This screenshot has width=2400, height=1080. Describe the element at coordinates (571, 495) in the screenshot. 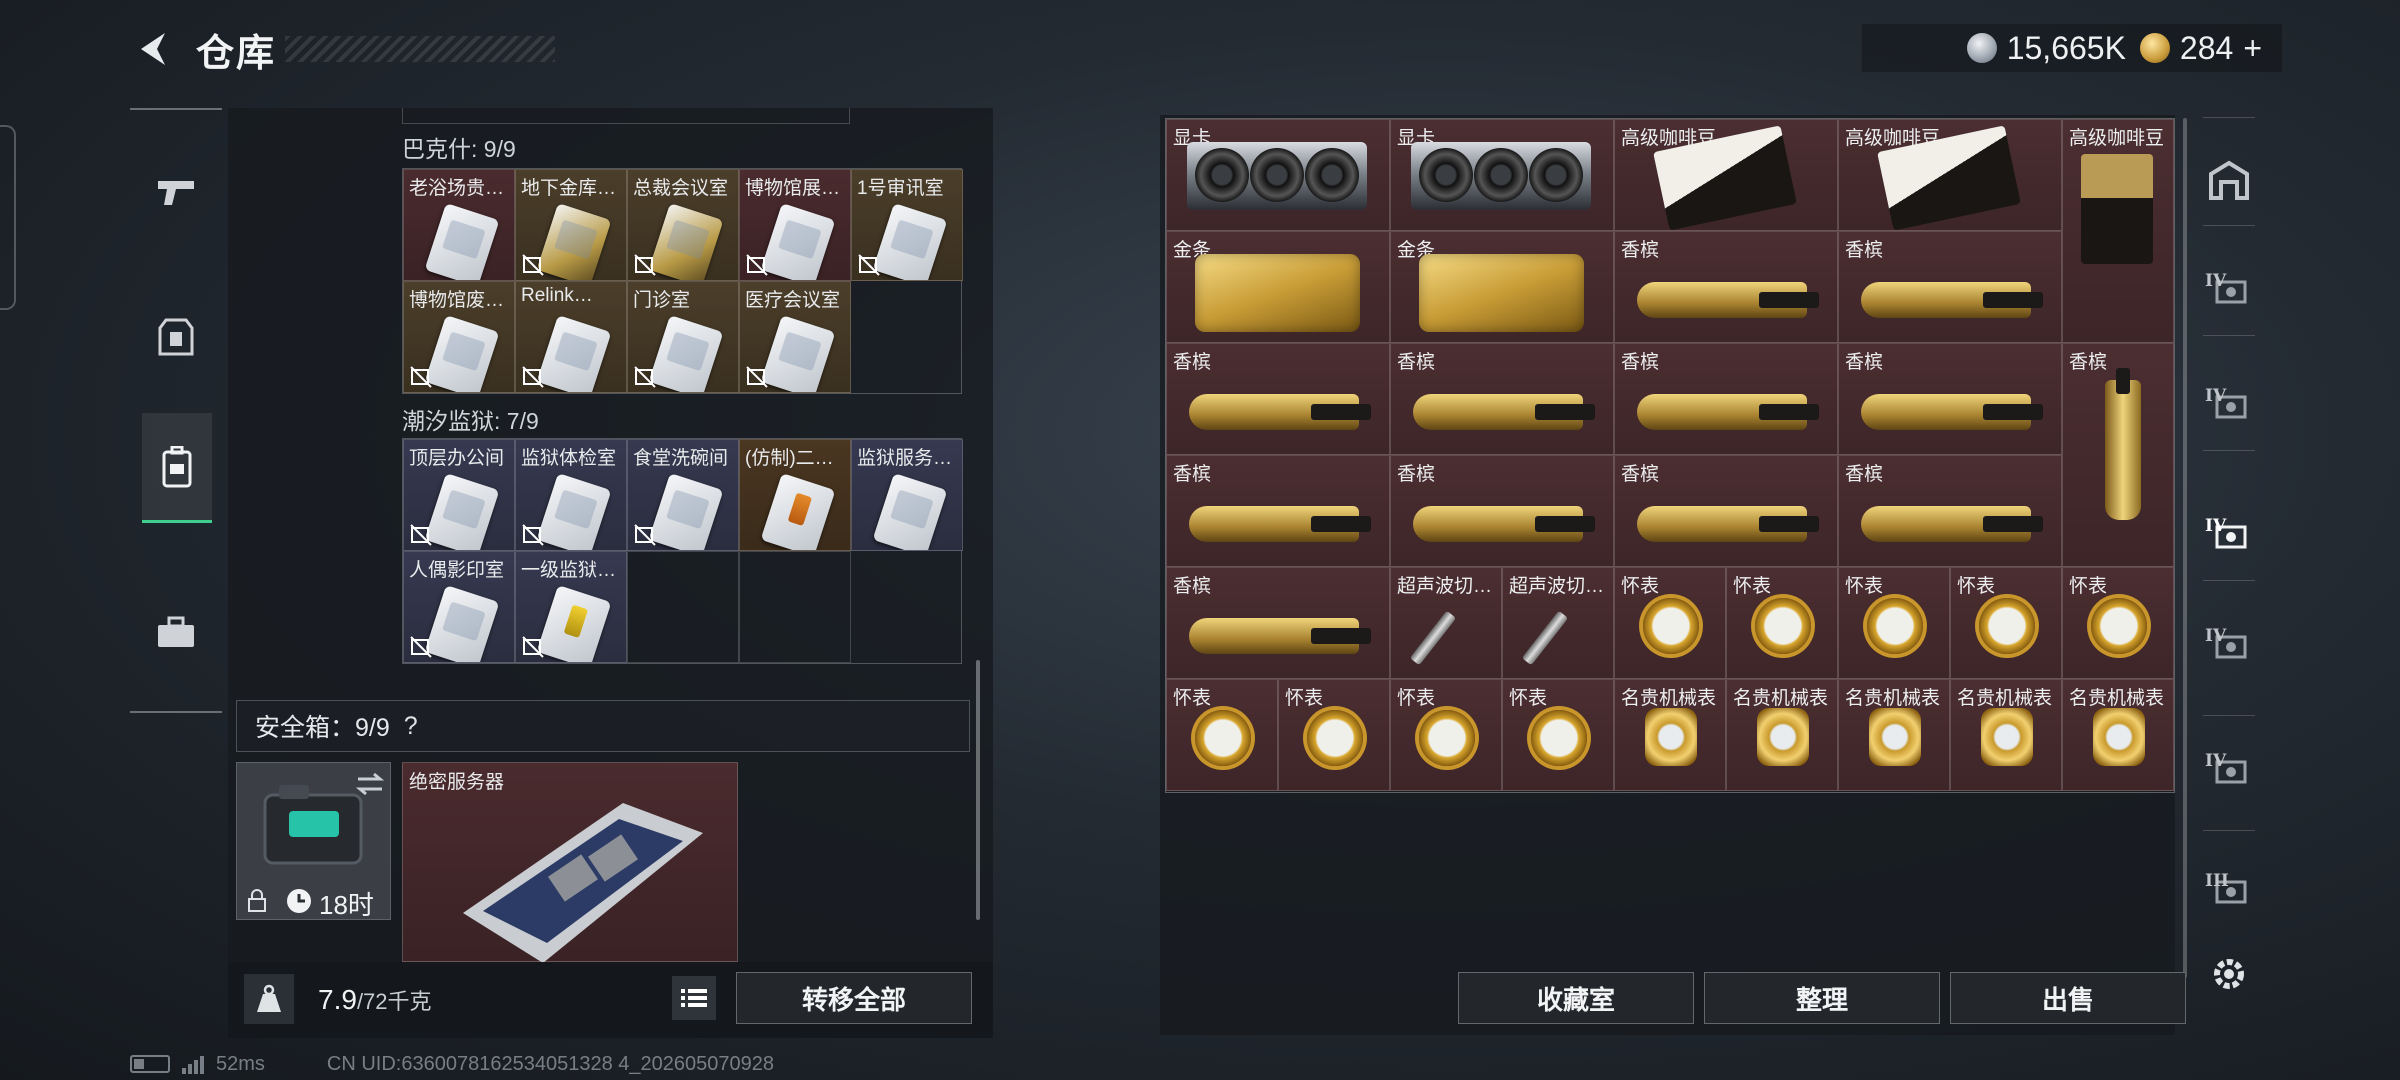

I see `keycard-item: 监狱体检室` at that location.